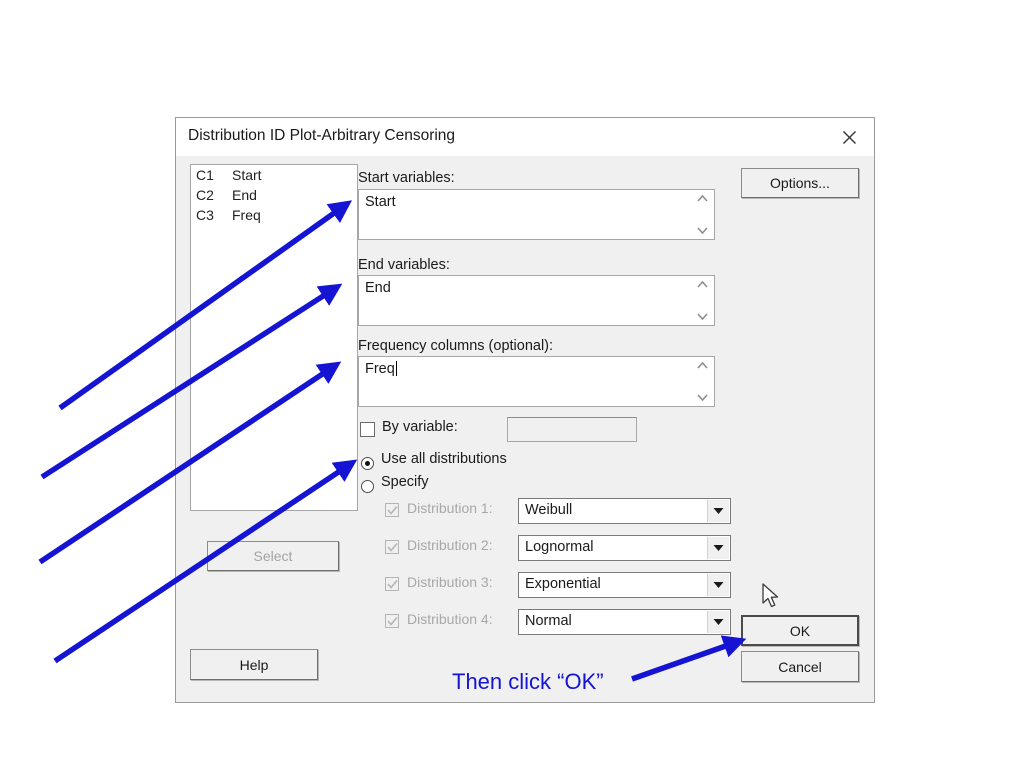  What do you see at coordinates (450, 619) in the screenshot?
I see `distribution-4-label: Distribution 4:` at bounding box center [450, 619].